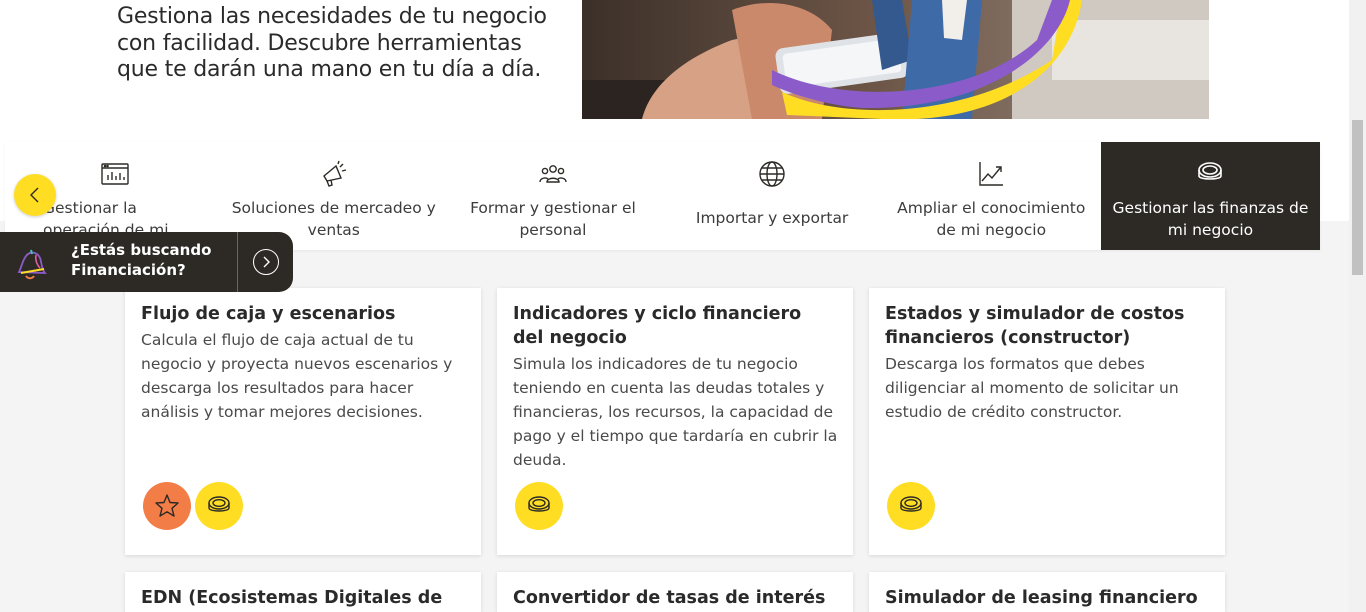  I want to click on financing-banner: ¿Estás buscando Financiación?, so click(146, 262).